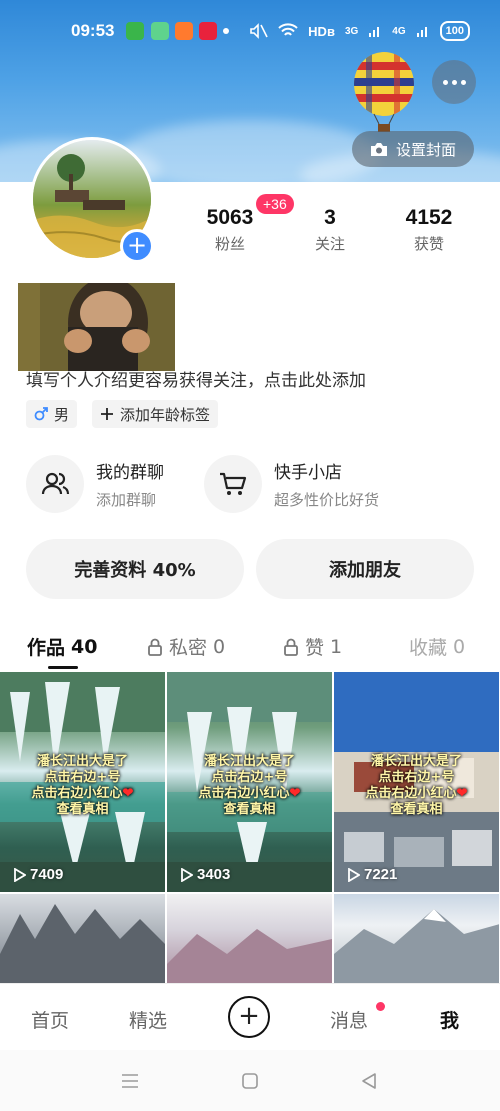  I want to click on add-age-tag-button: 添加年龄标签, so click(155, 414).